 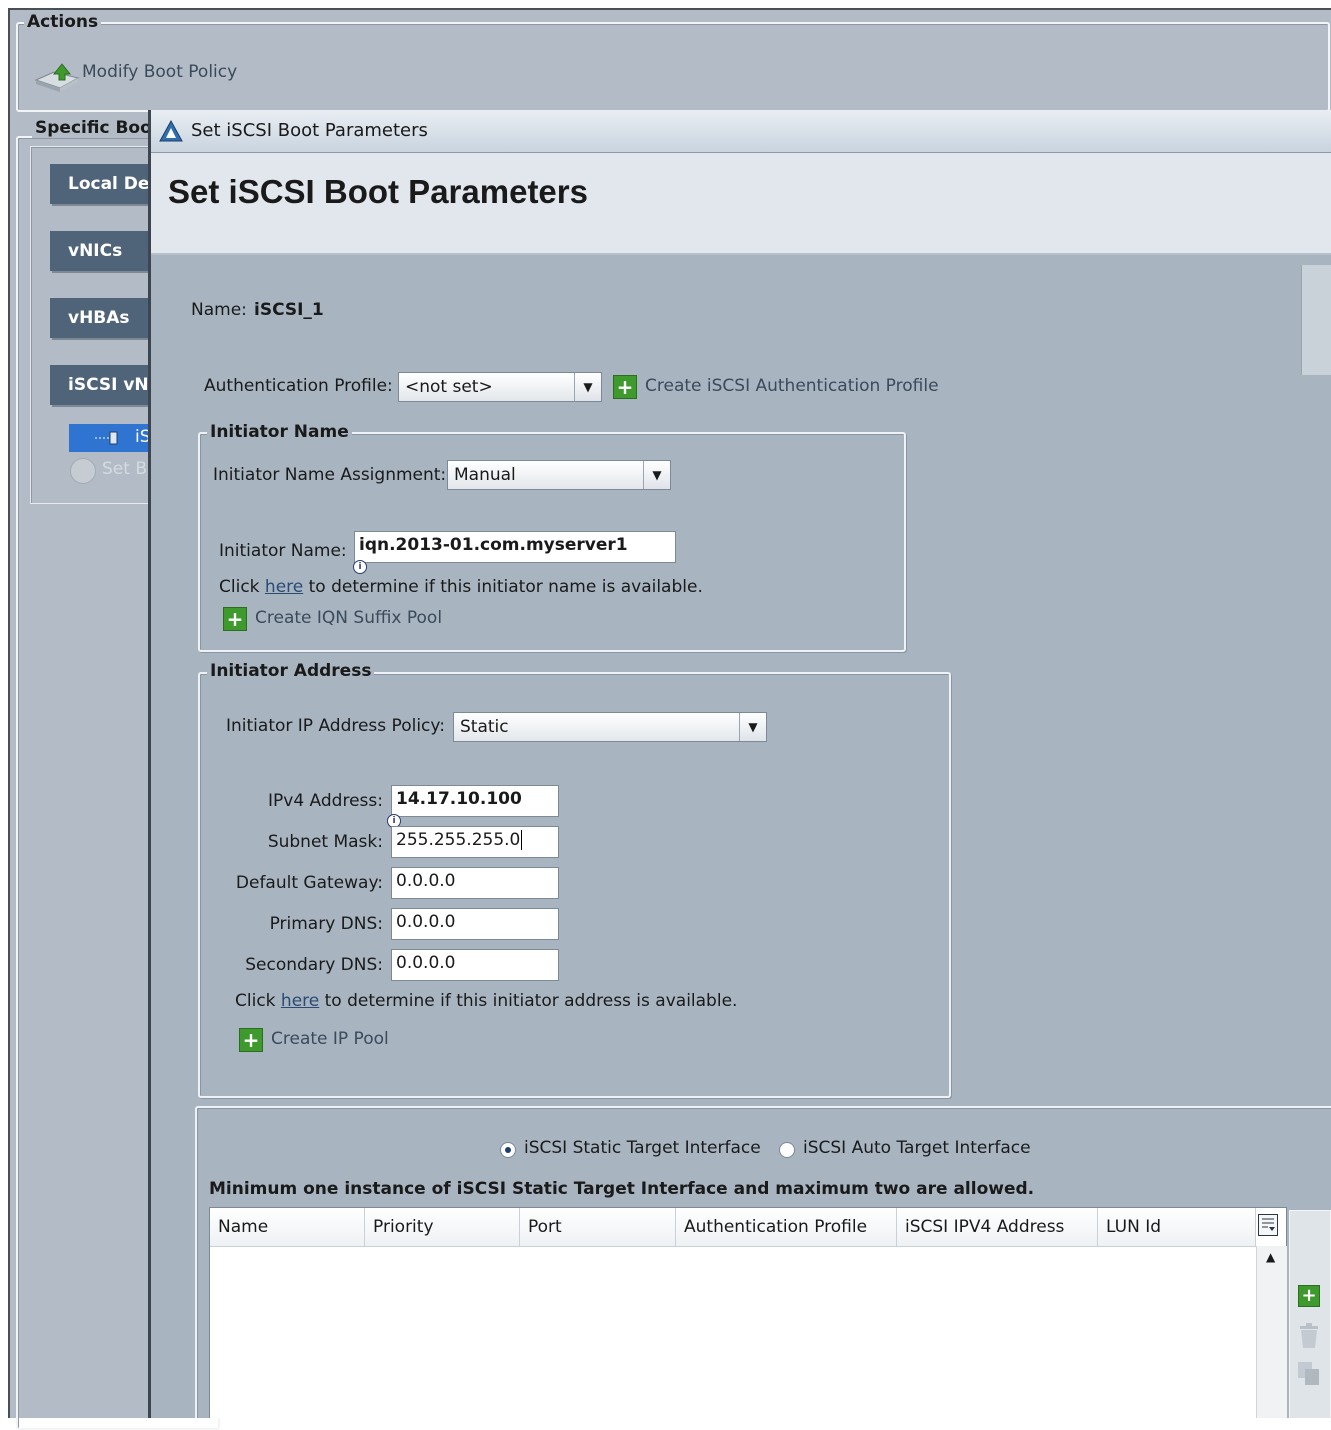 What do you see at coordinates (1310, 1314) in the screenshot?
I see `table-actions-panel: +` at bounding box center [1310, 1314].